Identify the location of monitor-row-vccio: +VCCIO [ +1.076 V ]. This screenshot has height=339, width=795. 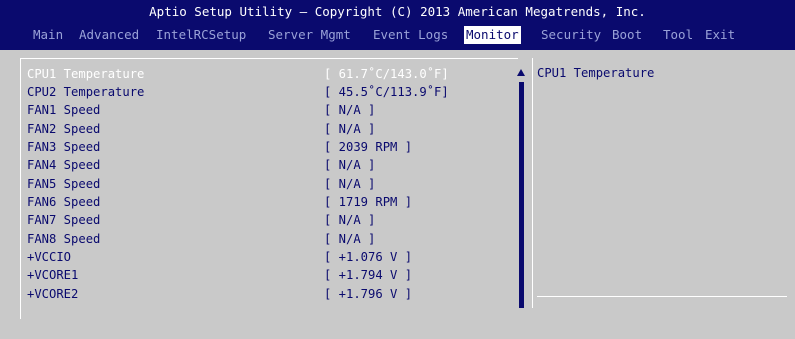
(219, 257).